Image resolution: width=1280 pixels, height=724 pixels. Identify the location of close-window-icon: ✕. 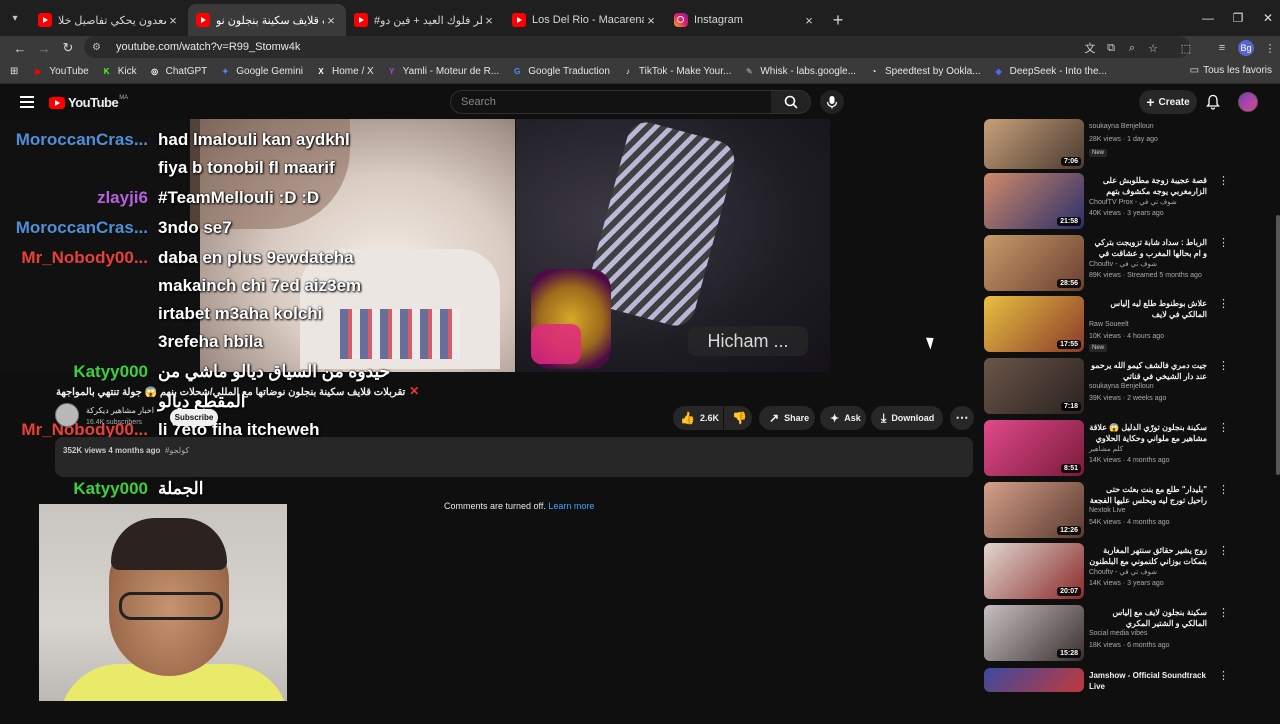
(1266, 18).